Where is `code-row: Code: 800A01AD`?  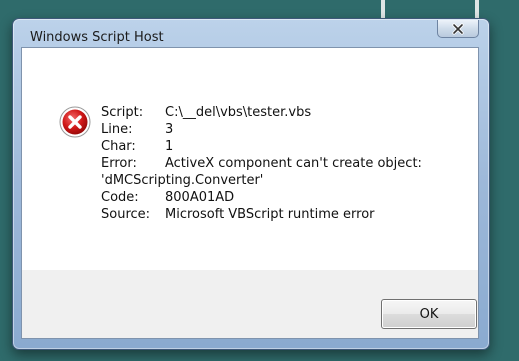 code-row: Code: 800A01AD is located at coordinates (261, 197).